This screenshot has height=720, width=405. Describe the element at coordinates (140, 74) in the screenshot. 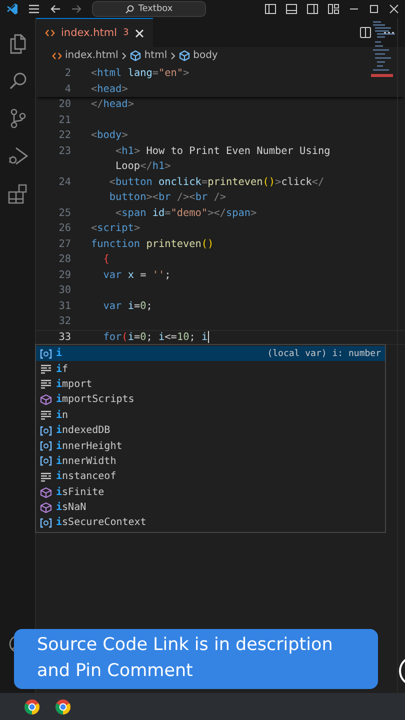

I see `code-line: <html lang="en">` at that location.